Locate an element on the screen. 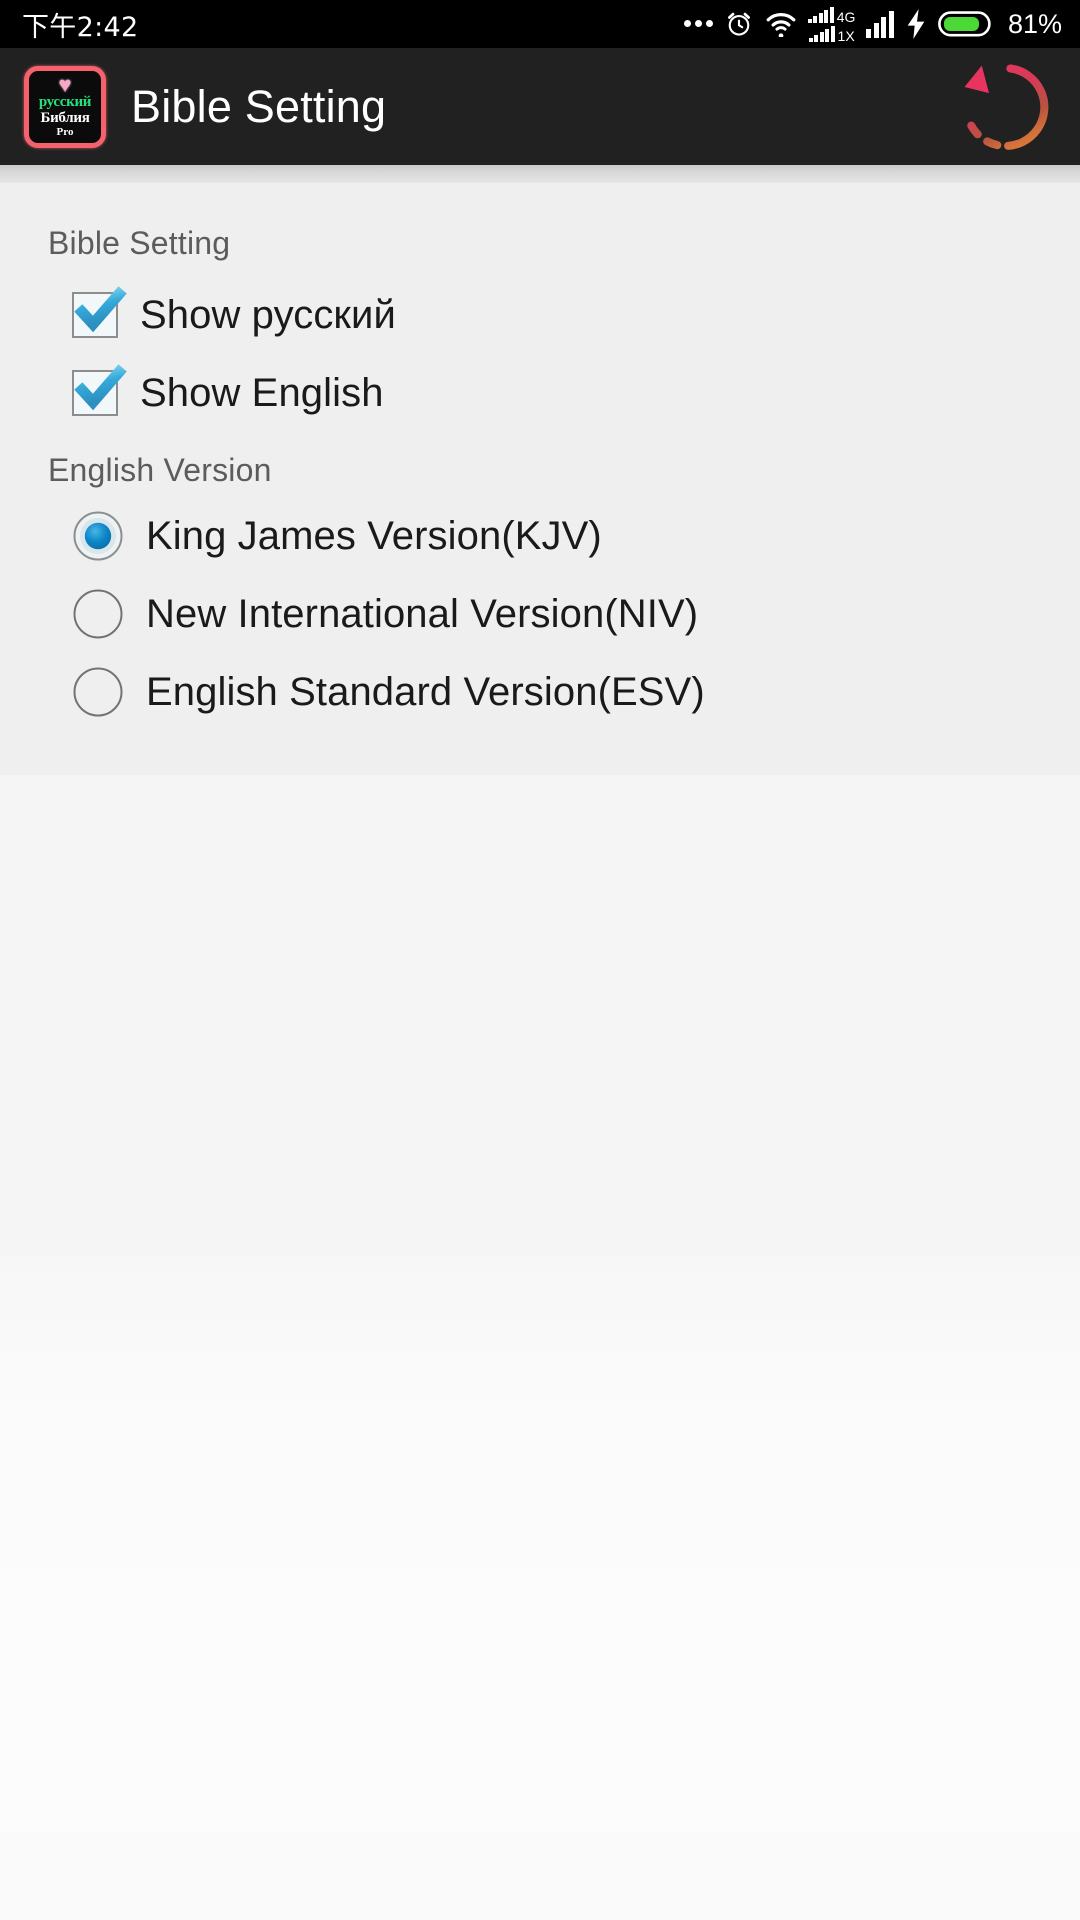 The image size is (1080, 1920). page-title: Bible Setting is located at coordinates (259, 106).